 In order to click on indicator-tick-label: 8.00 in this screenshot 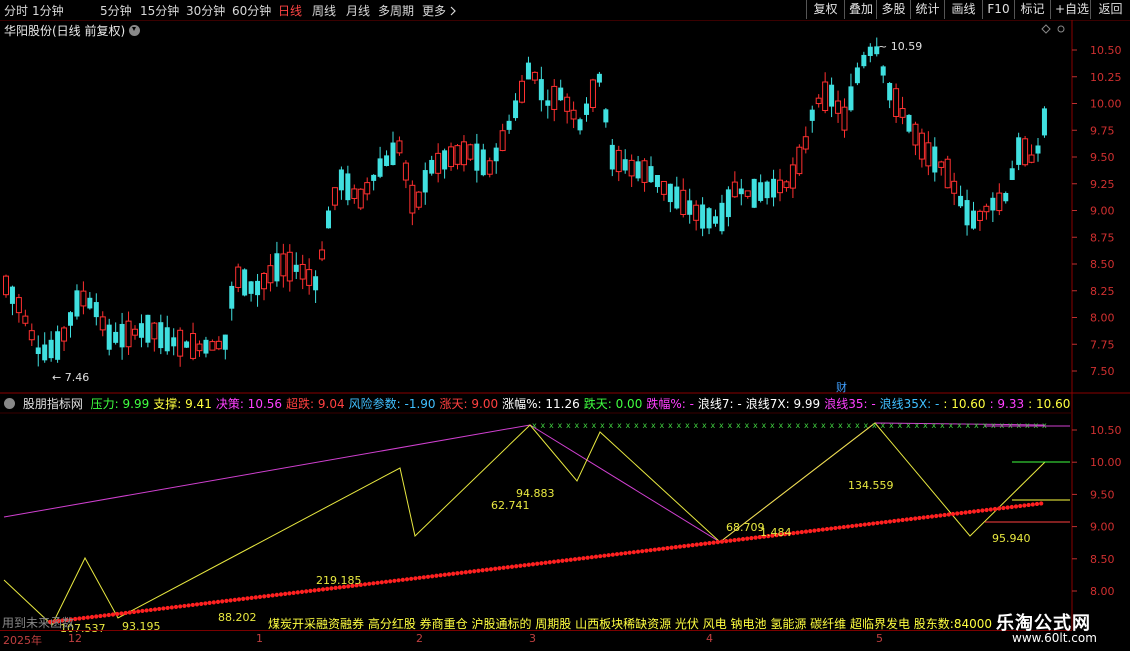, I will do `click(1102, 591)`.